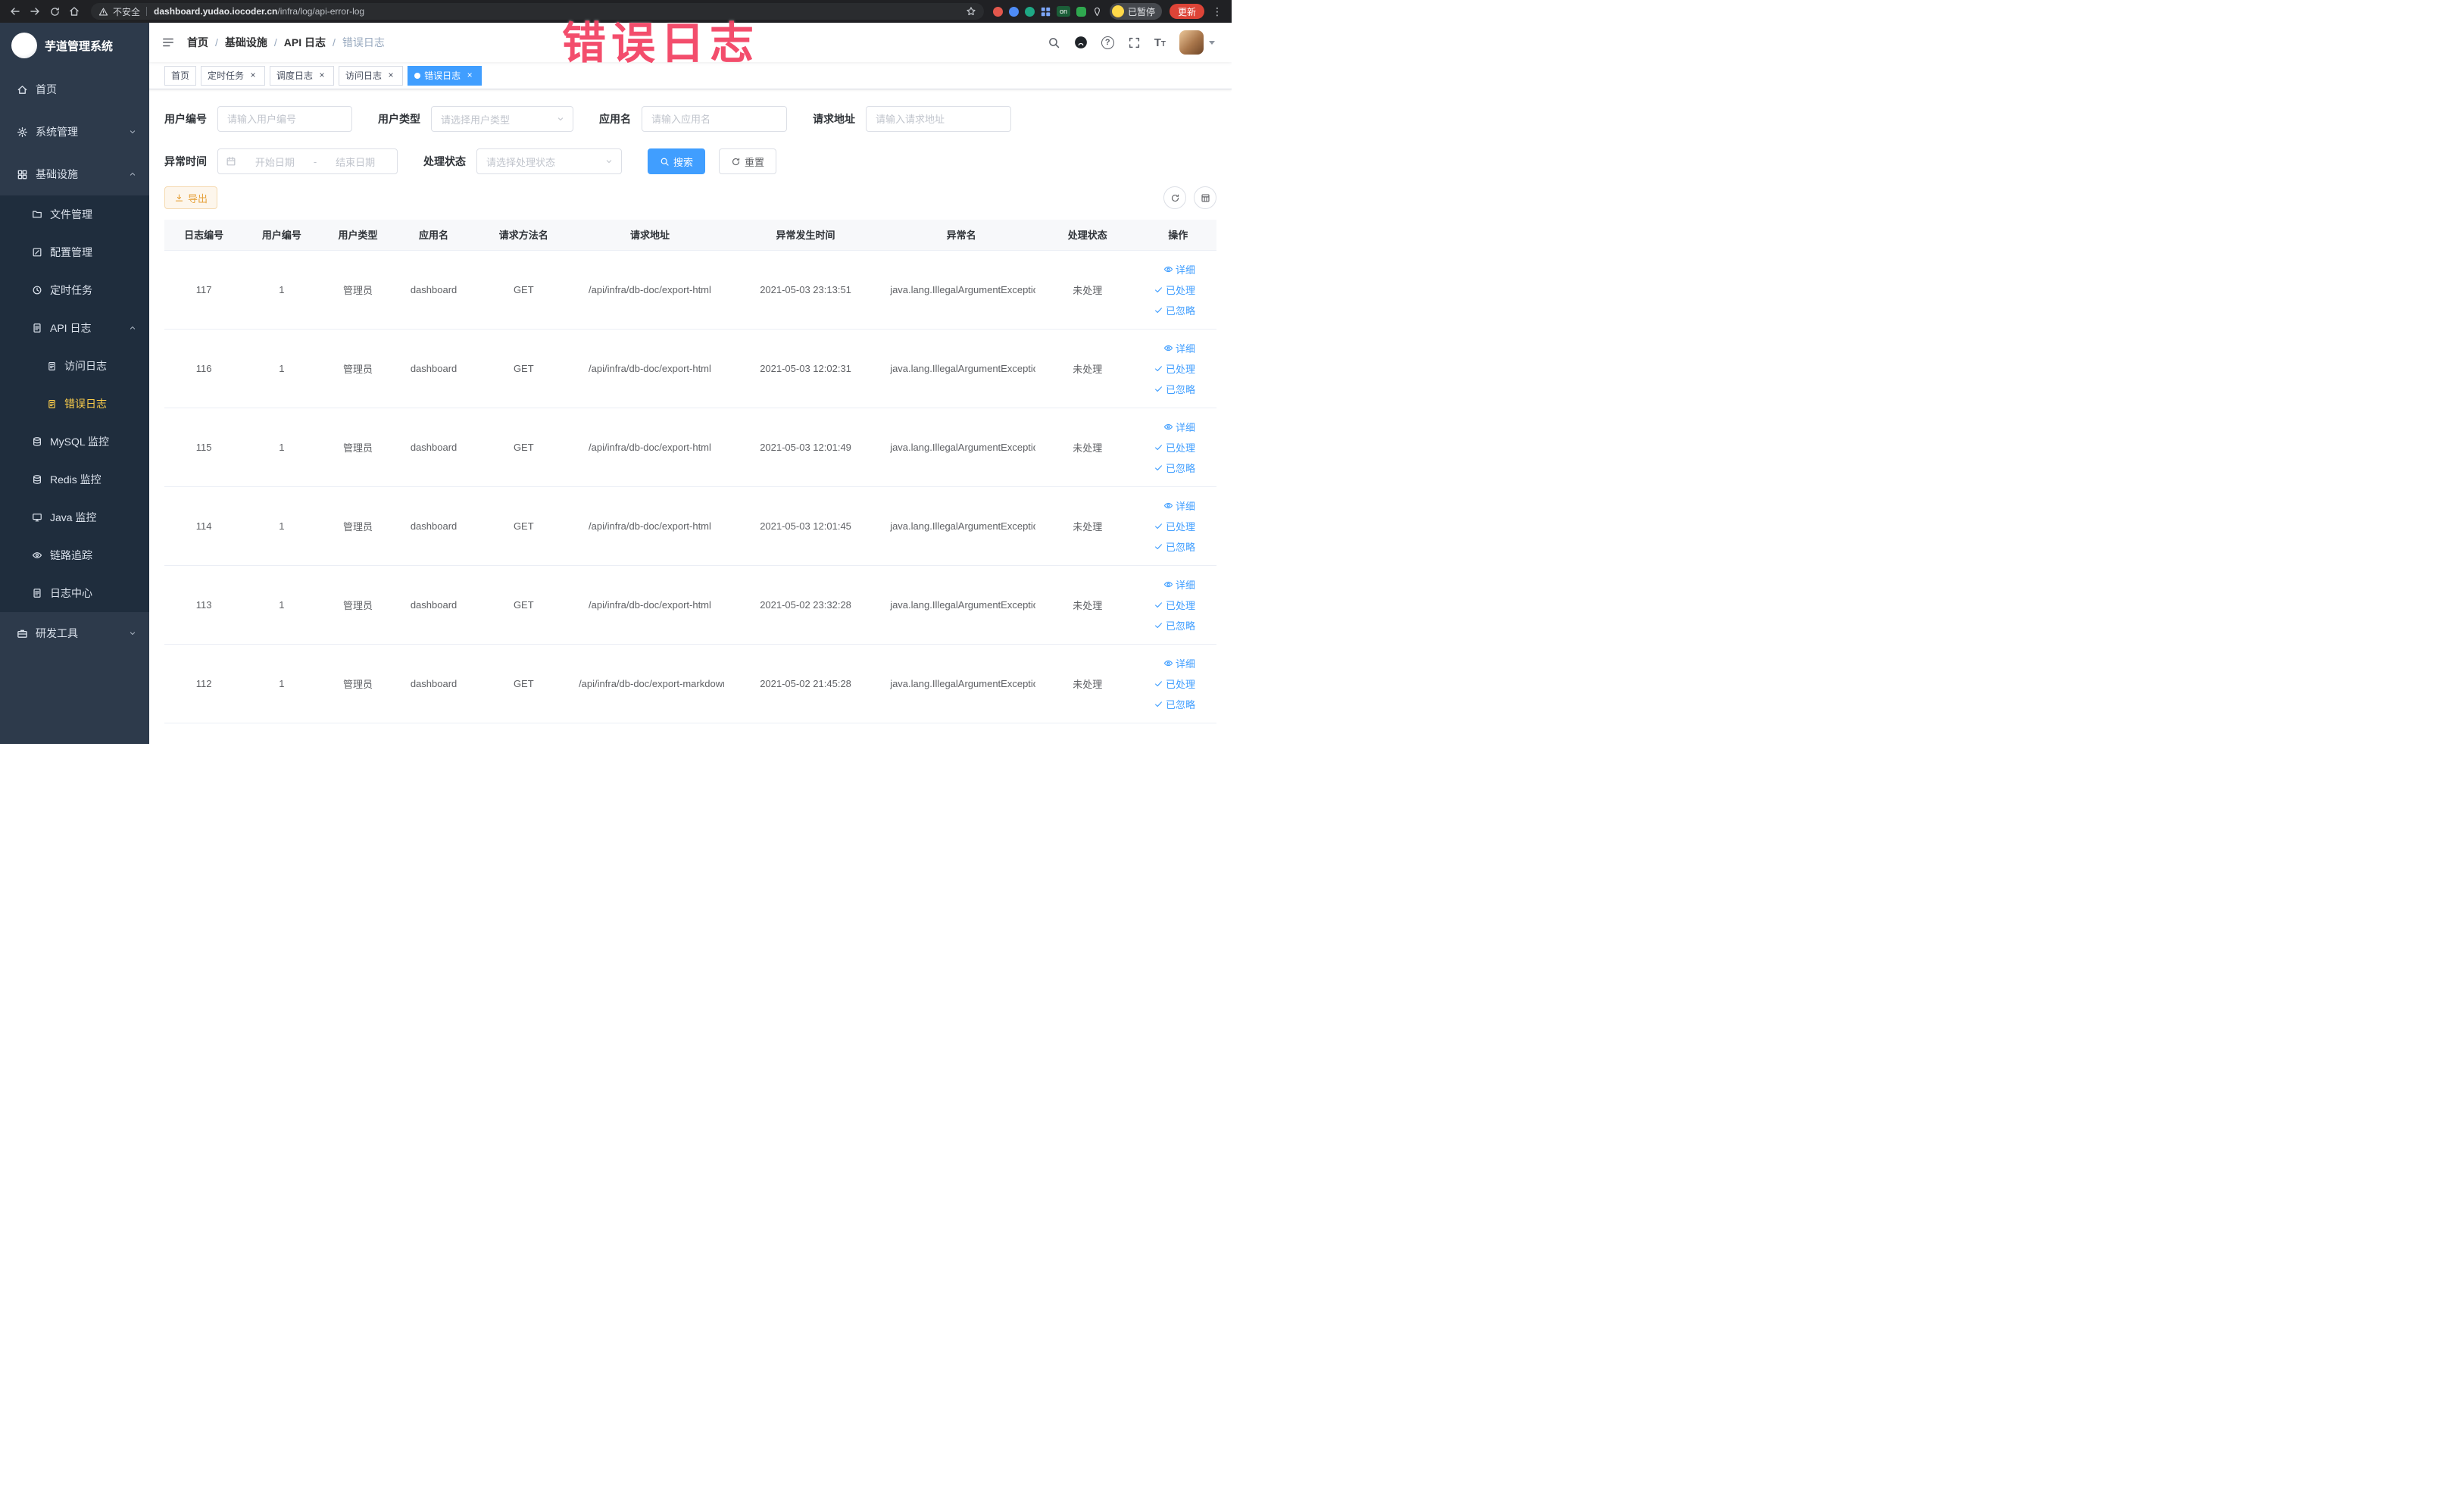 This screenshot has height=1487, width=2464. I want to click on sidebar-item-redis-monitor: Redis 监控, so click(74, 479).